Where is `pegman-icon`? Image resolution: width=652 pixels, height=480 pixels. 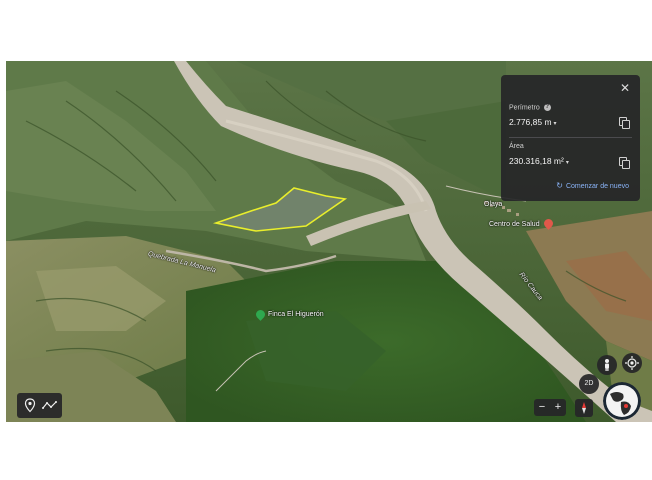 pegman-icon is located at coordinates (607, 365).